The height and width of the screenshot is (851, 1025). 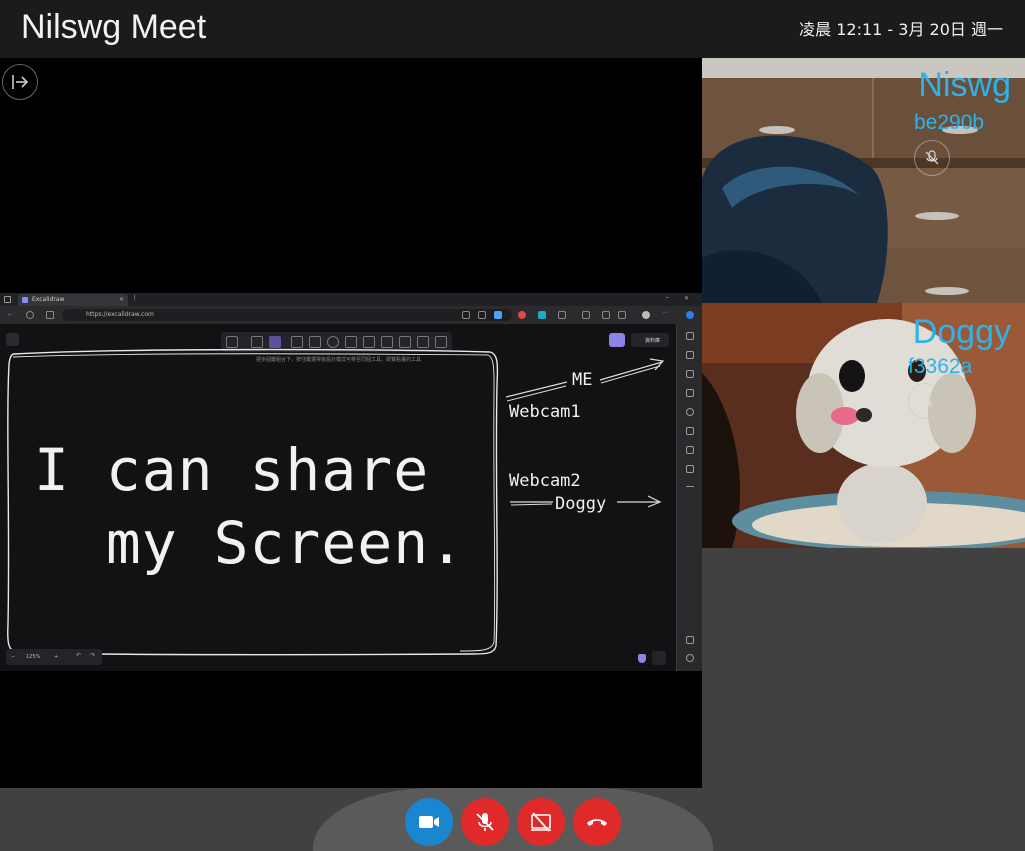 What do you see at coordinates (33, 657) in the screenshot?
I see `zoom-level: 125%` at bounding box center [33, 657].